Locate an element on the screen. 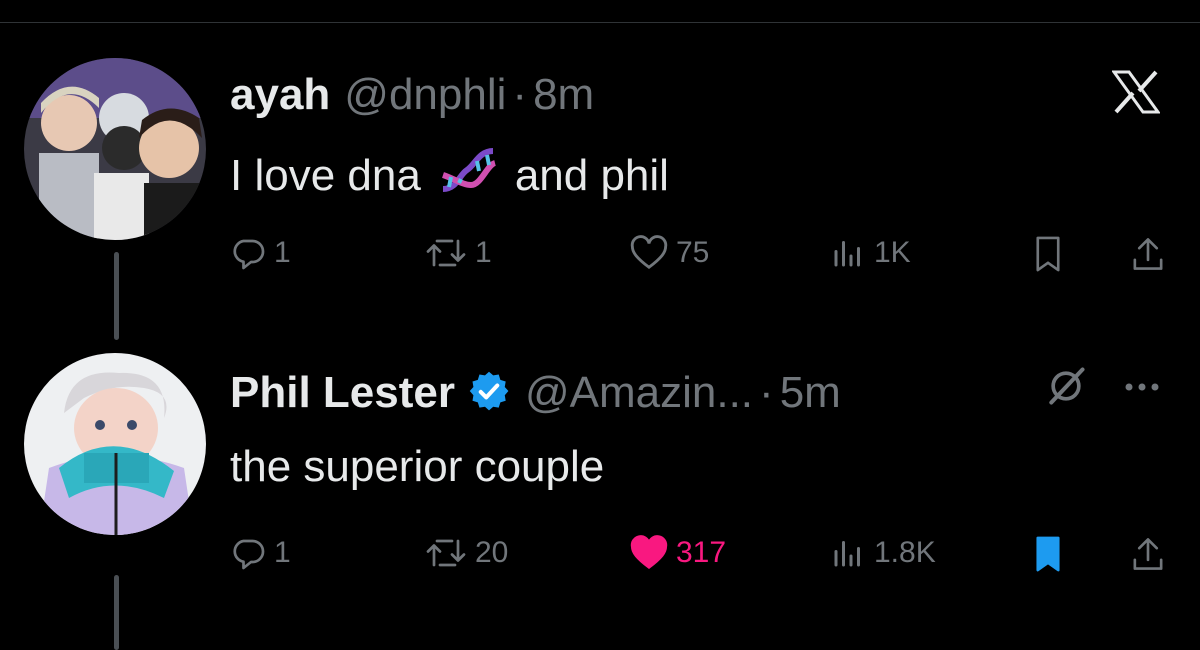  tweet-header: Phil Lester @Amazin... · 5m is located at coordinates (535, 390).